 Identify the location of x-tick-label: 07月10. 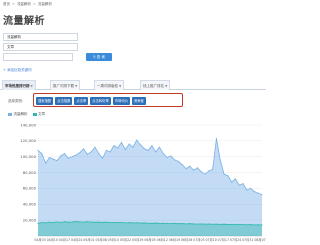
(210, 240).